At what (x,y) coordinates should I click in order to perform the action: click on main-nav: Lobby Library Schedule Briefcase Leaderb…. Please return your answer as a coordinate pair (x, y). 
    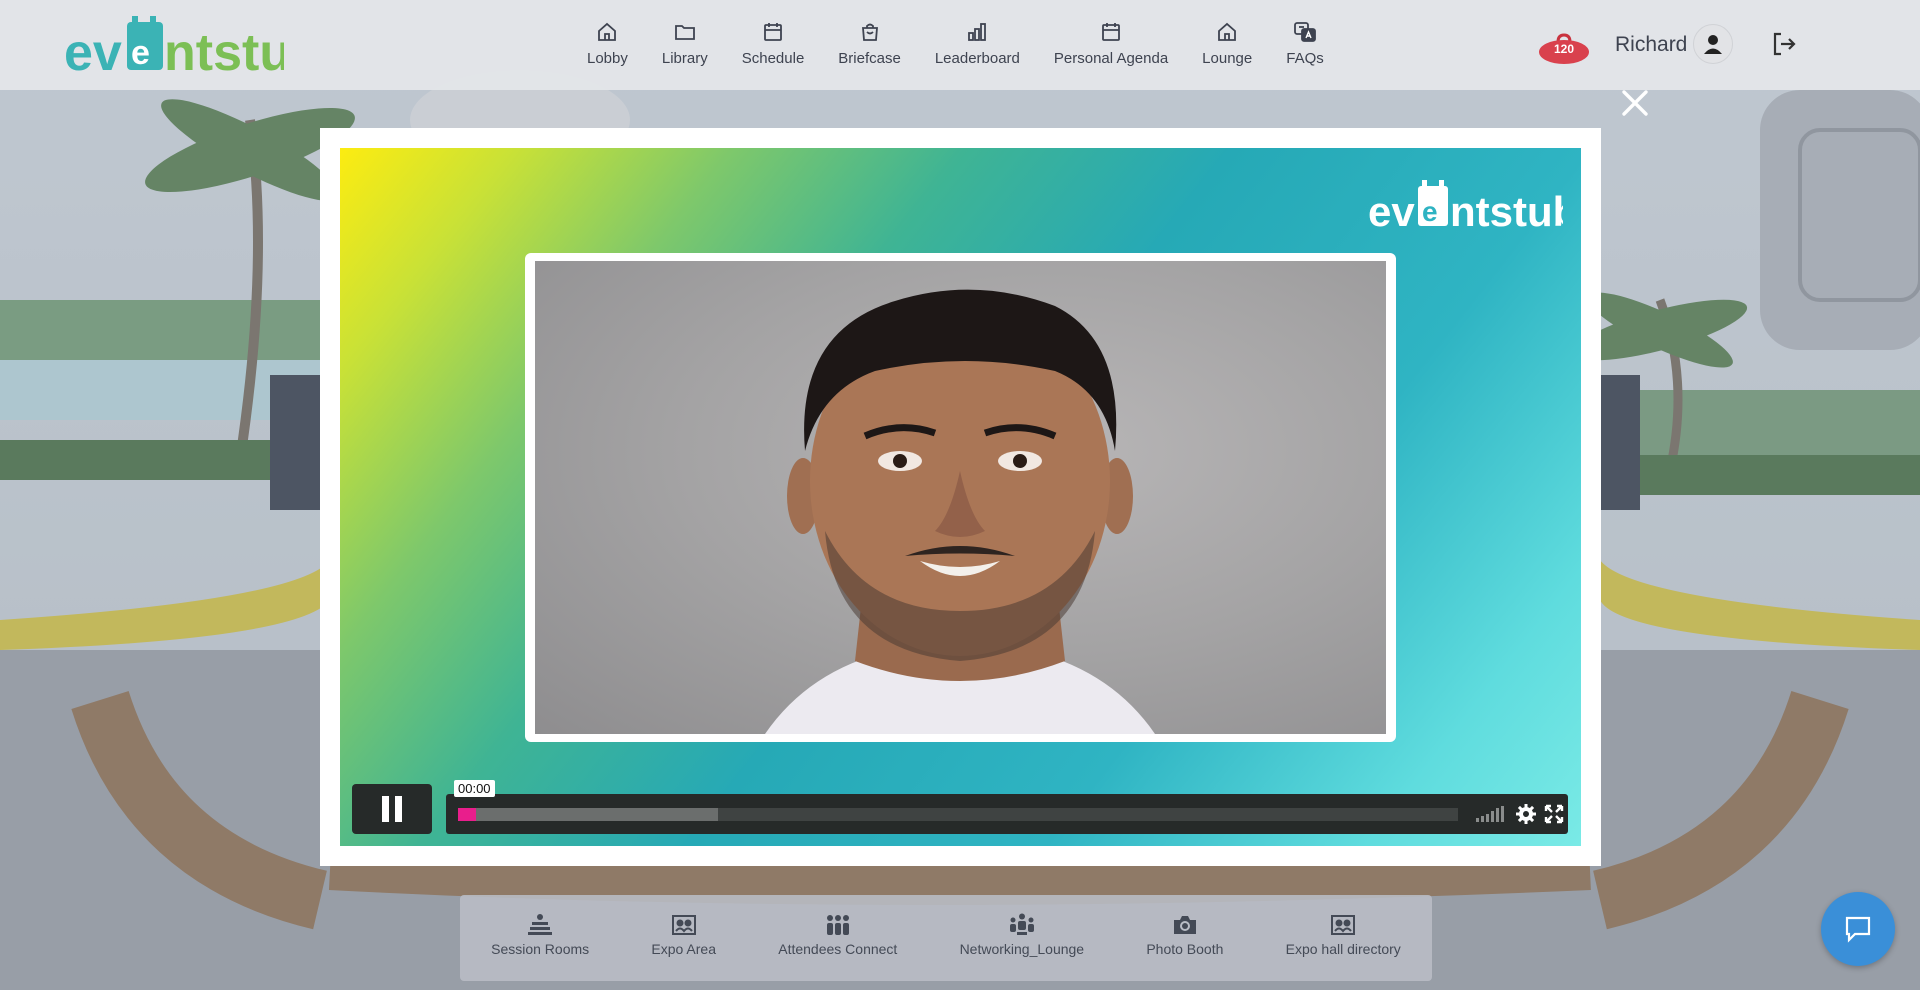
    Looking at the image, I should click on (955, 44).